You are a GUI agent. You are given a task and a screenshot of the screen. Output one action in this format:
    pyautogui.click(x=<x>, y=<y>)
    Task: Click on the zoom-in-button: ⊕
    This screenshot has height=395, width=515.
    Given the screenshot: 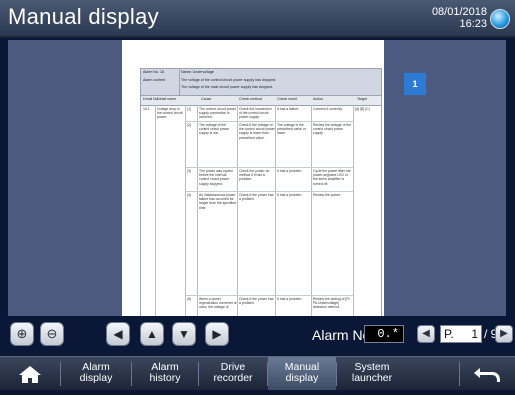 What is the action you would take?
    pyautogui.click(x=22, y=334)
    